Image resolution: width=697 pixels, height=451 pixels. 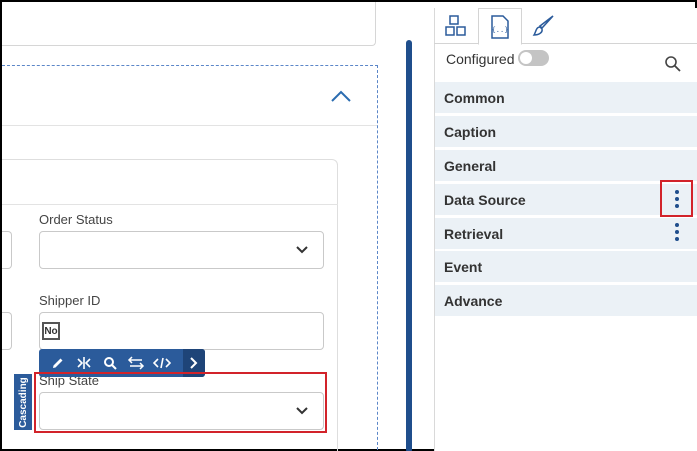 I want to click on section-general: General, so click(x=566, y=165).